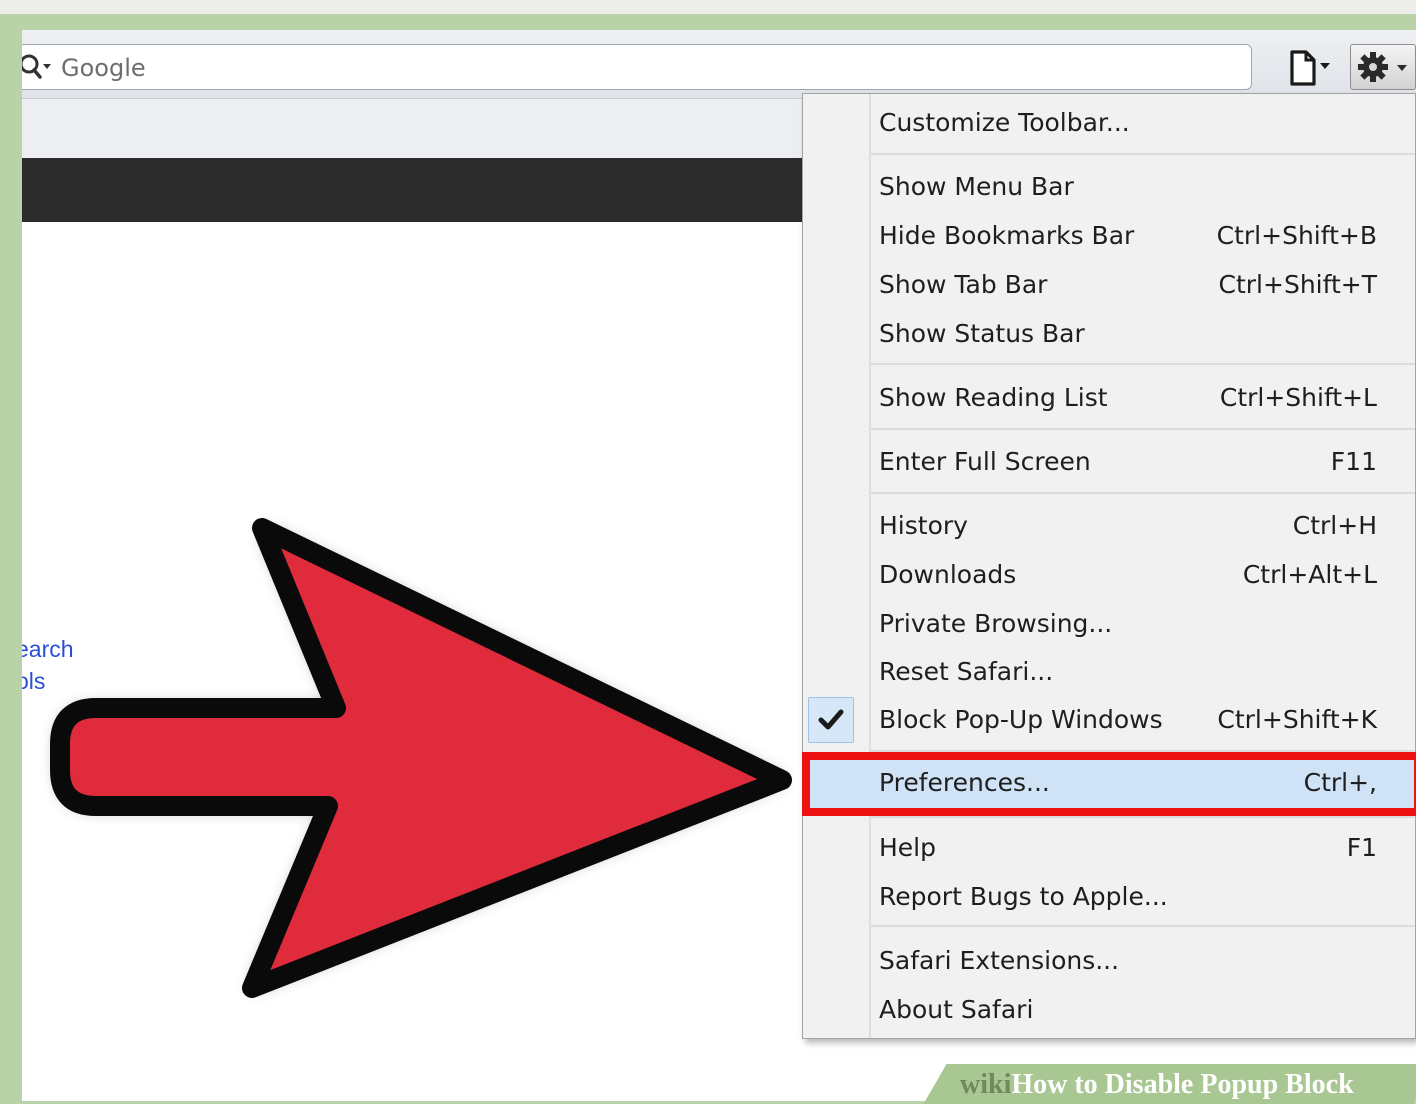 The width and height of the screenshot is (1416, 1104). I want to click on menu-item-label: Hide Bookmarks Bar, so click(1007, 235).